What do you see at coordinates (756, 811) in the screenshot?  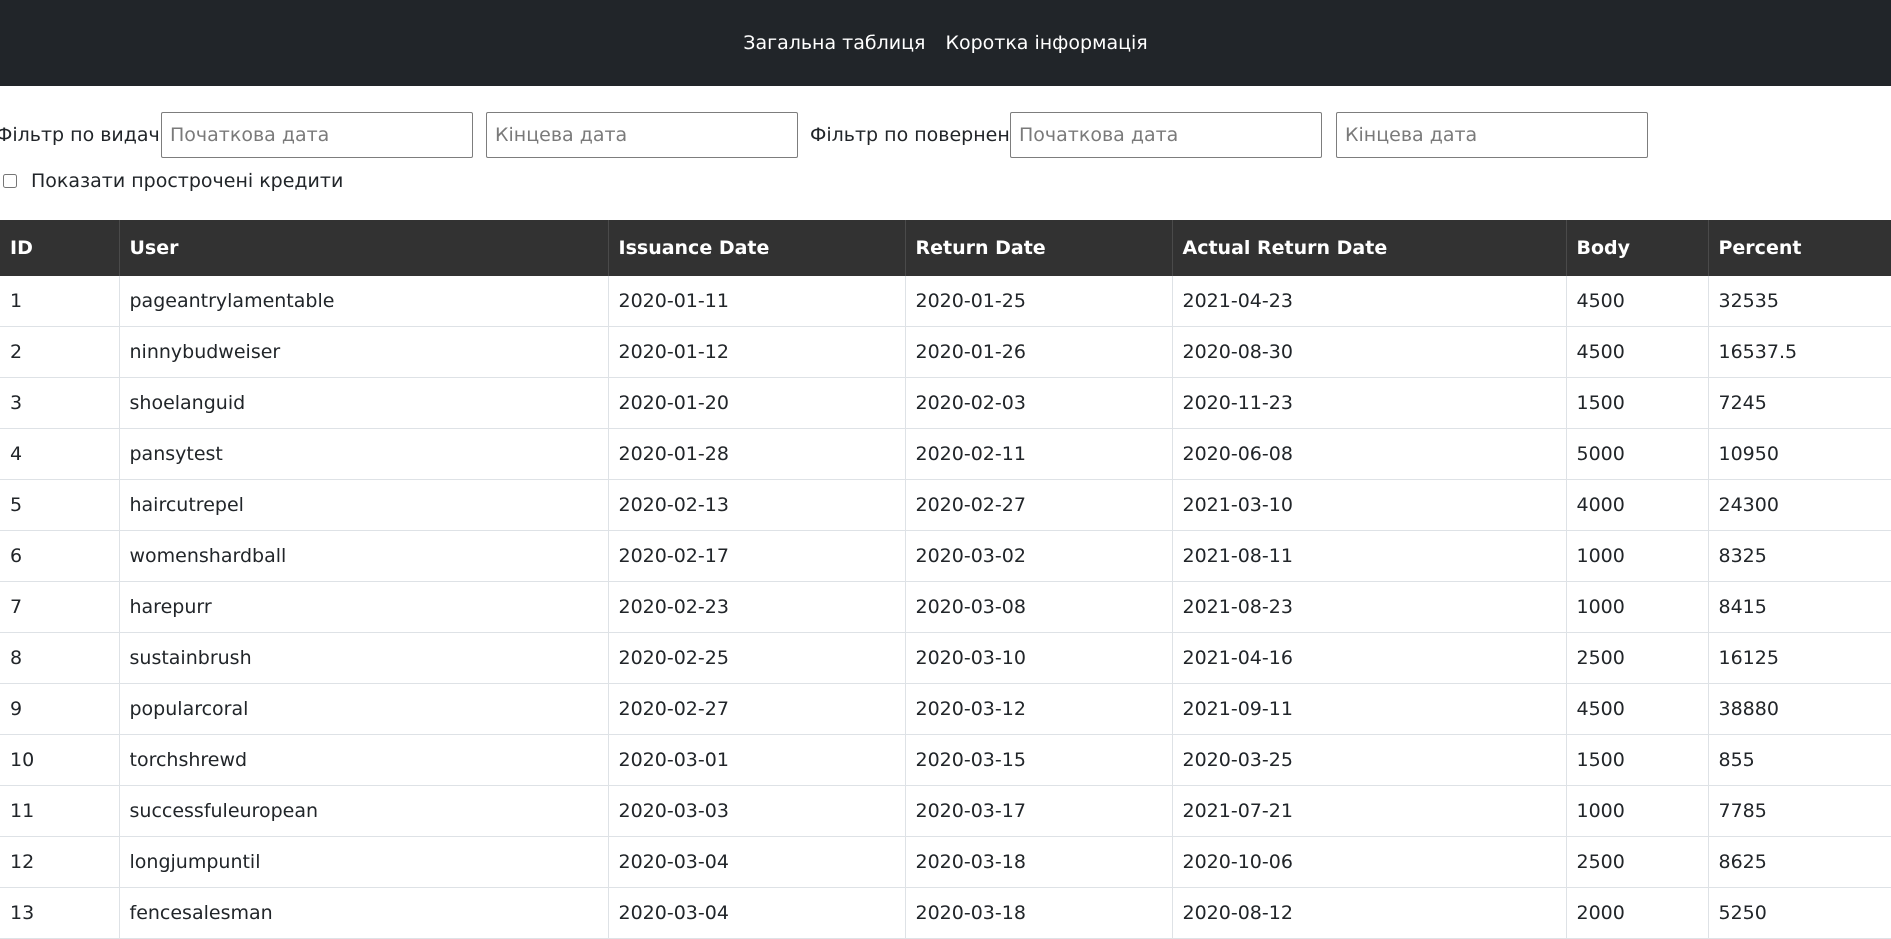 I see `cell-issuance-date: 2020-03-03` at bounding box center [756, 811].